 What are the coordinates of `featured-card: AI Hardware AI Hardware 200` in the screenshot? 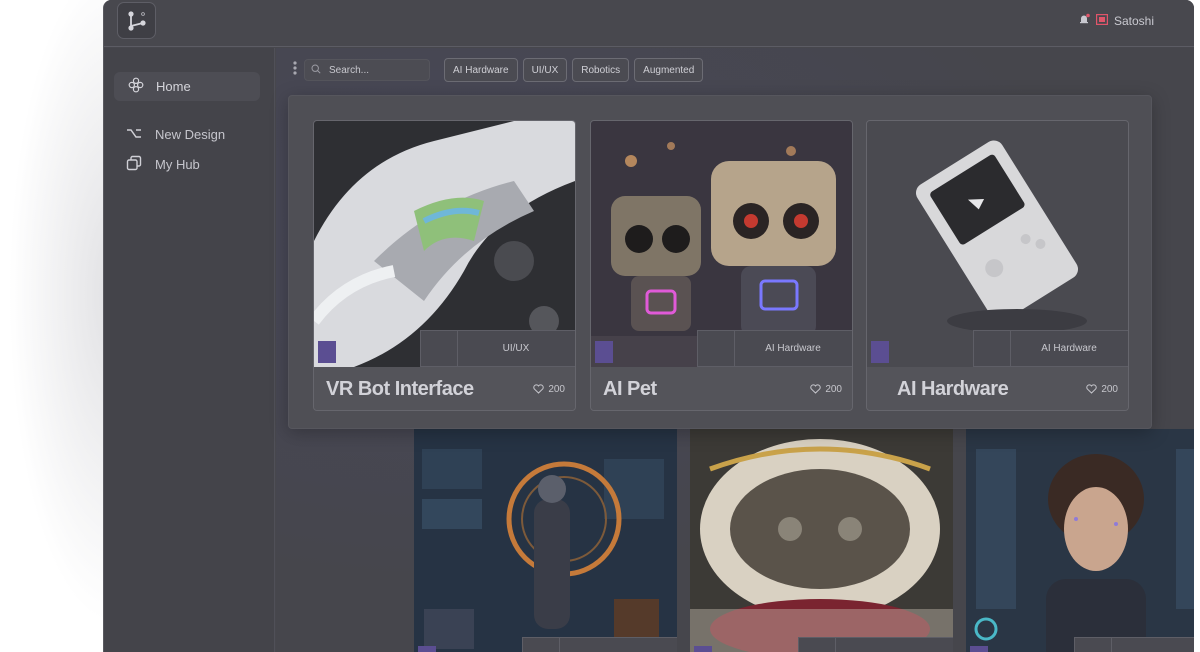 It's located at (997, 265).